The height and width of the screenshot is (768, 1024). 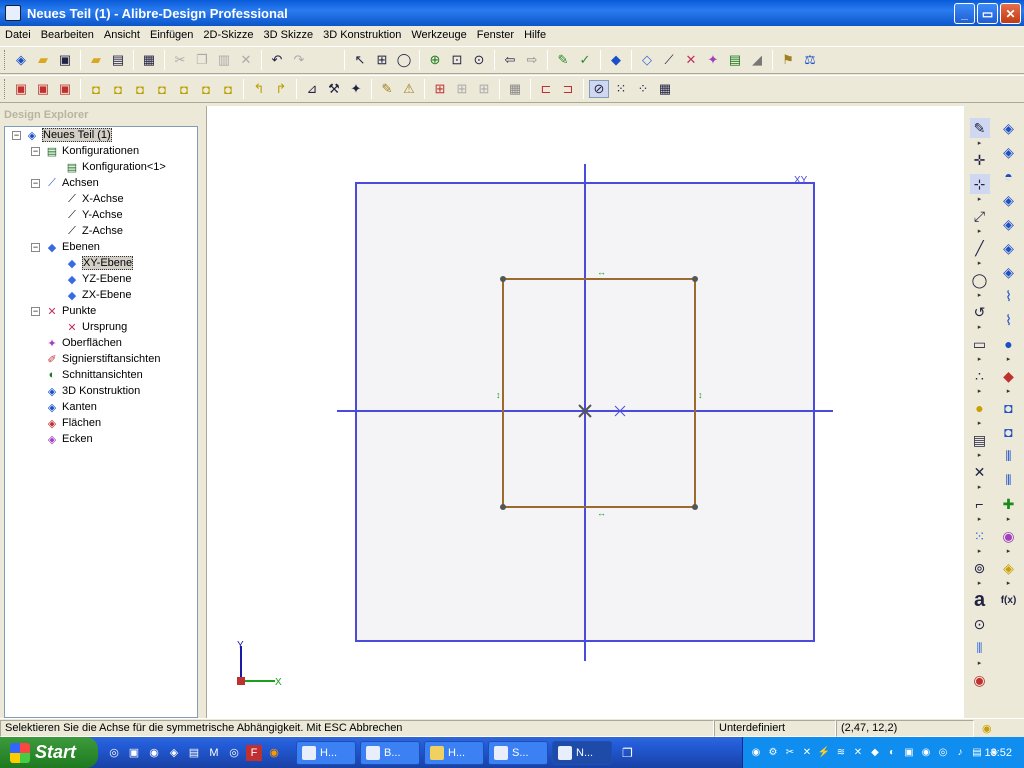 What do you see at coordinates (790, 753) in the screenshot?
I see `tray-icon: ✂` at bounding box center [790, 753].